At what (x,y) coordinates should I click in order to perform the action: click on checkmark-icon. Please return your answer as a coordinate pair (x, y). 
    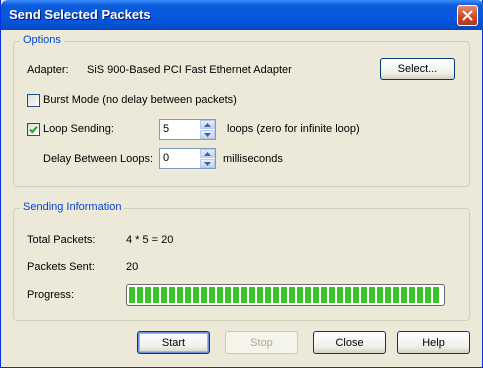
    Looking at the image, I should click on (33, 130).